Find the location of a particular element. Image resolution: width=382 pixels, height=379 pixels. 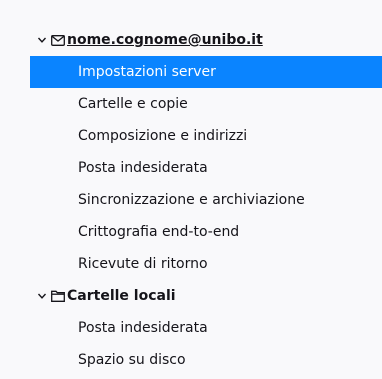

folder-icon is located at coordinates (58, 296).